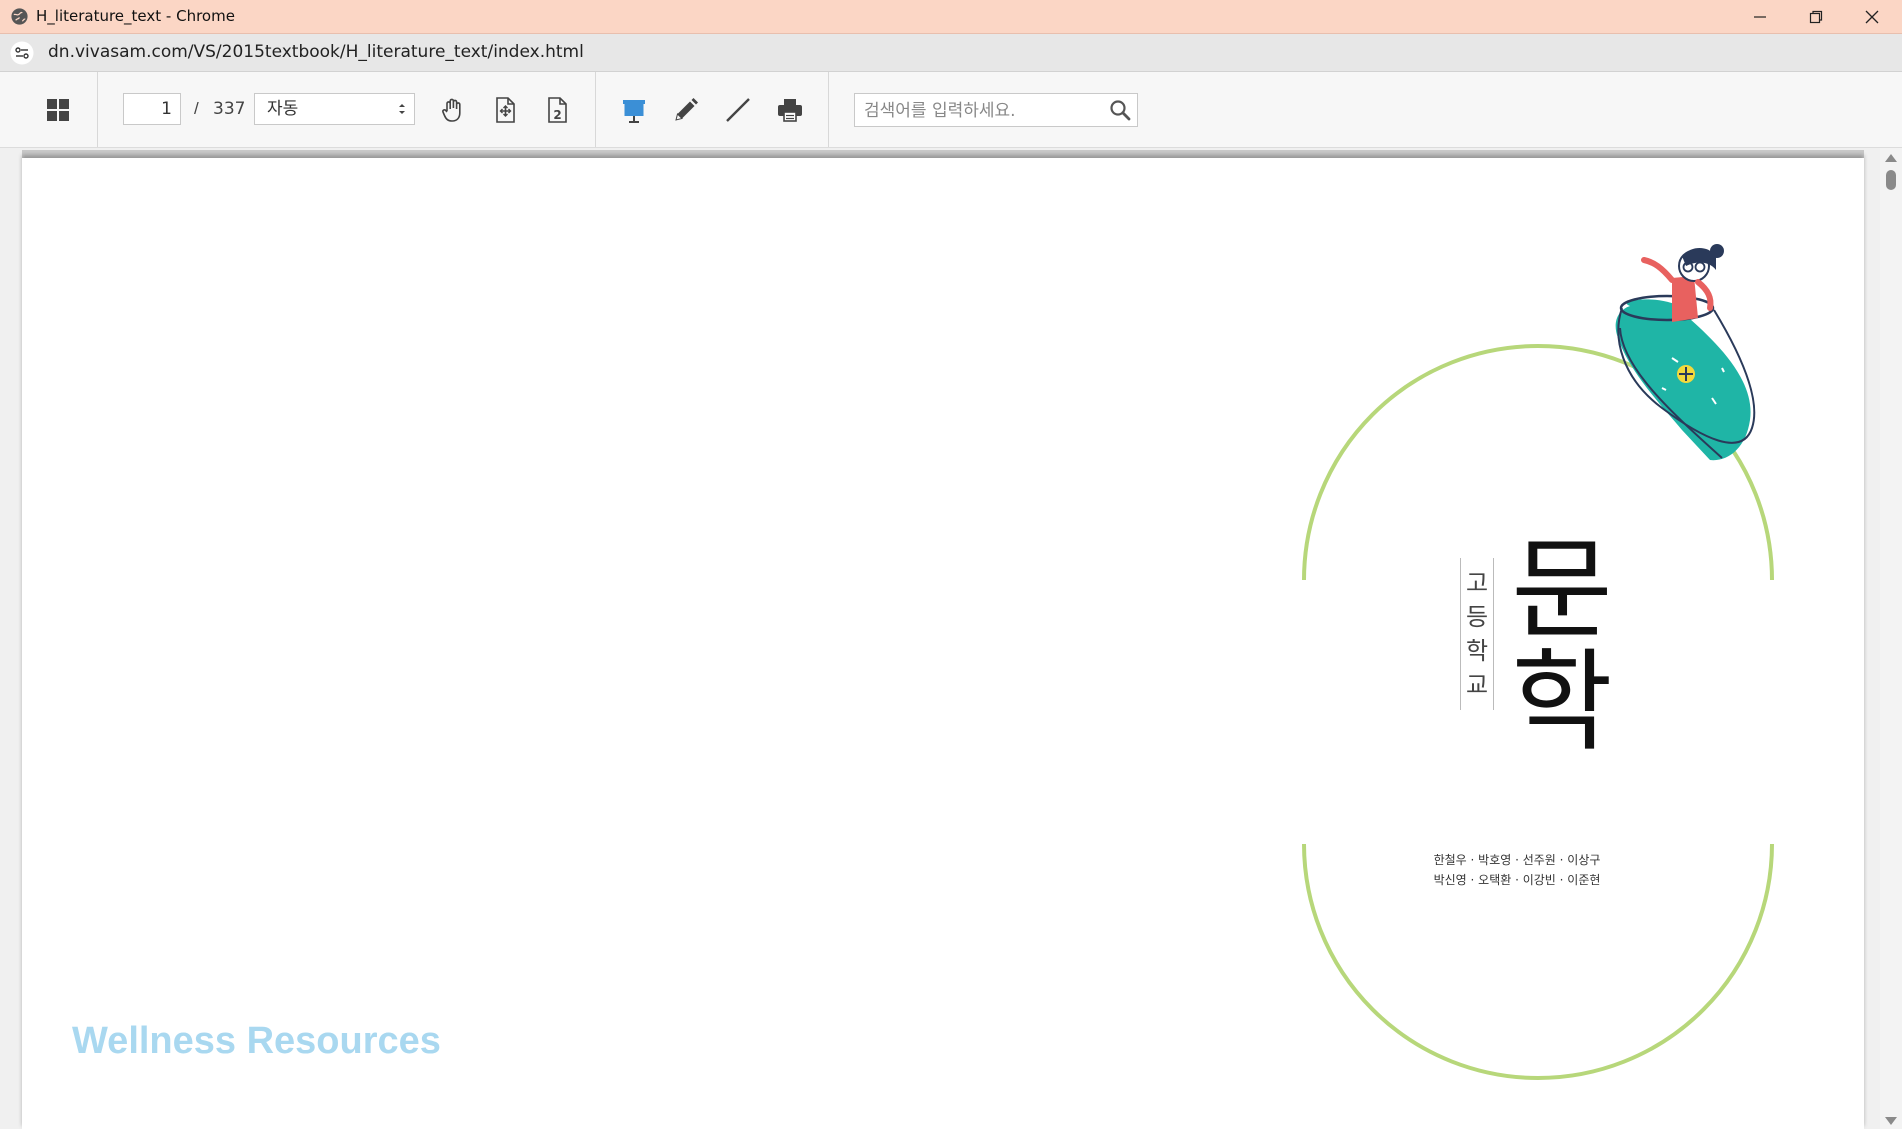 This screenshot has width=1902, height=1129. I want to click on subtitle-char: 교, so click(1477, 685).